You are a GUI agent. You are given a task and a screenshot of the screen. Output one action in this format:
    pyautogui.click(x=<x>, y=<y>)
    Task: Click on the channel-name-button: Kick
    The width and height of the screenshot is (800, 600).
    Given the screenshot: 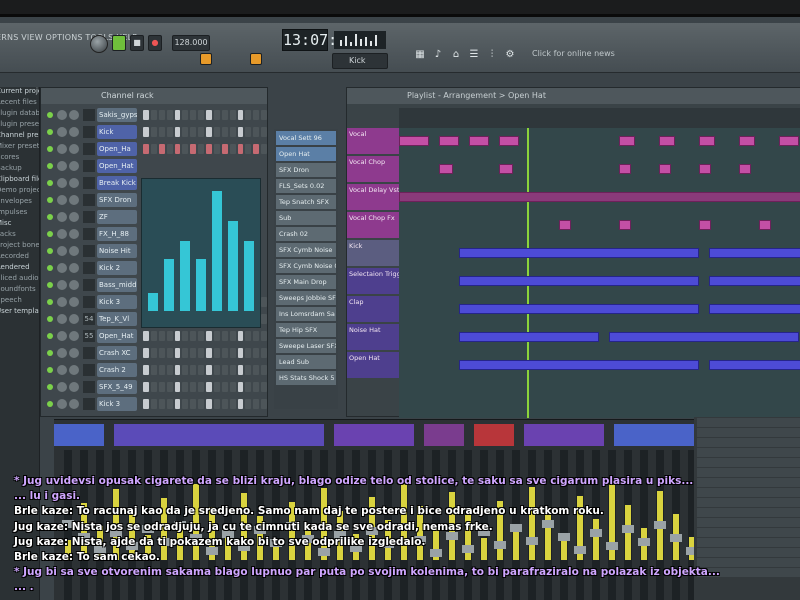 What is the action you would take?
    pyautogui.click(x=117, y=132)
    